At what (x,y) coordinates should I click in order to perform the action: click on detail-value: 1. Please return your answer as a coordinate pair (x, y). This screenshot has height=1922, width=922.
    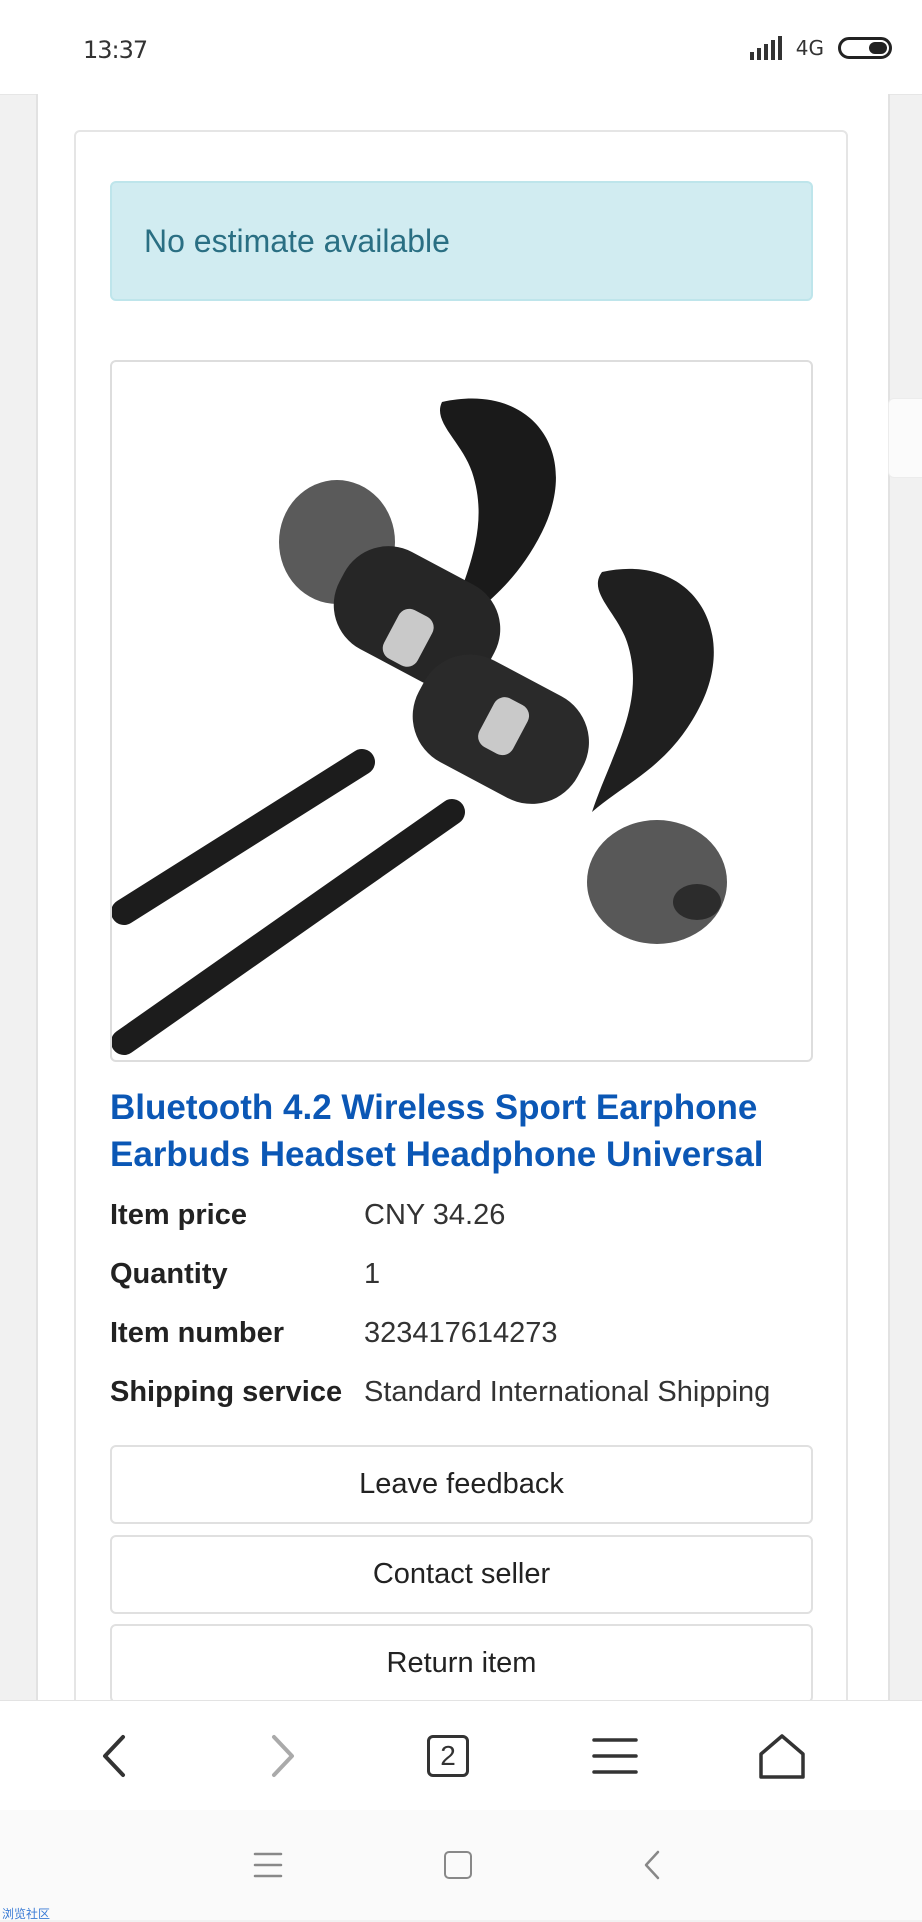
    Looking at the image, I should click on (372, 1274).